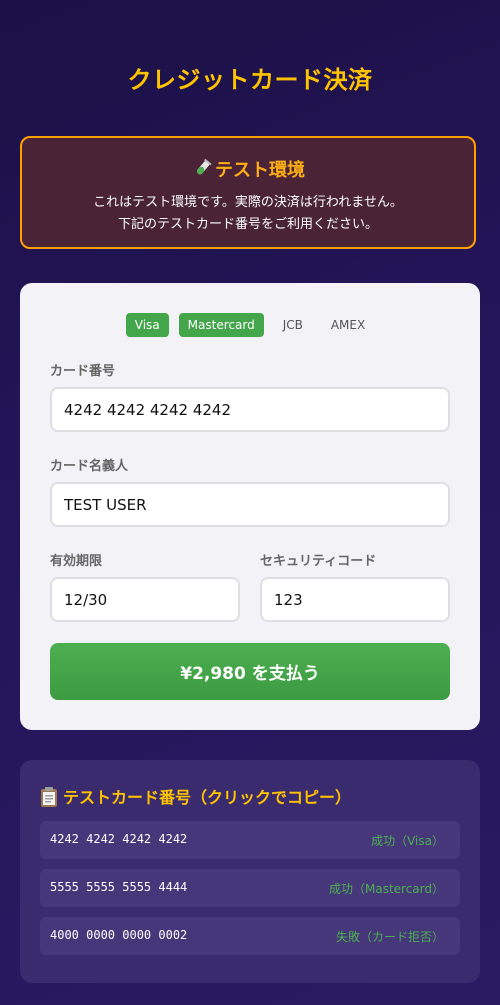  What do you see at coordinates (407, 841) in the screenshot?
I see `test-card-result: 成功（Visa）` at bounding box center [407, 841].